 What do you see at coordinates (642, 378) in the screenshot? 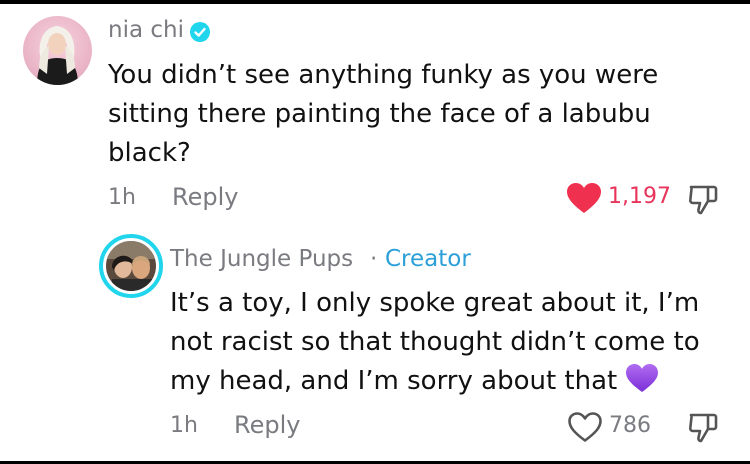
I see `purple-heart-emoji-icon` at bounding box center [642, 378].